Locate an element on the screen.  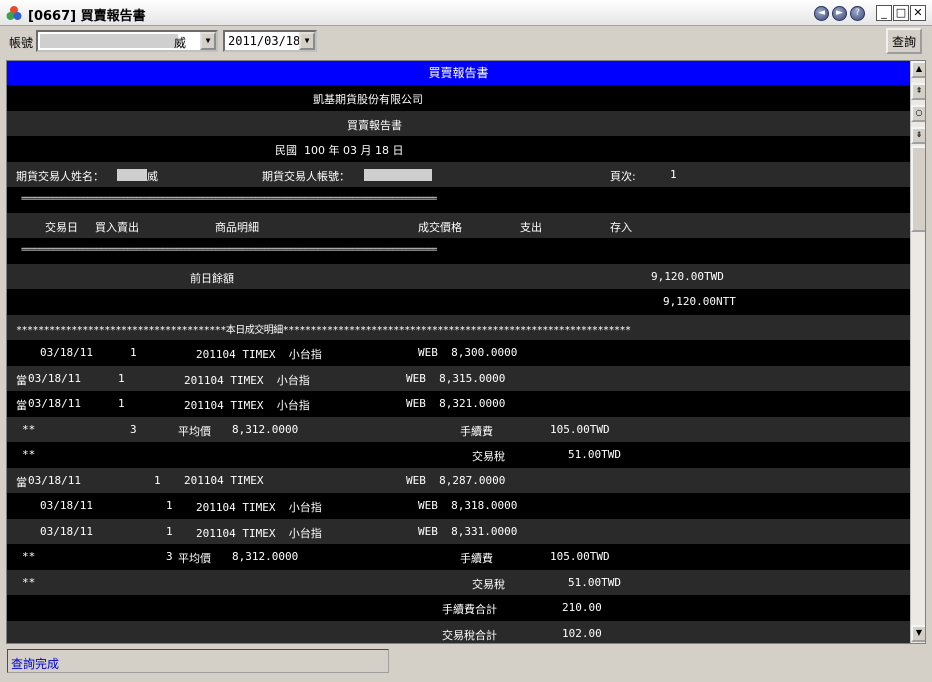
scroll-up-icon: ▲ is located at coordinates (918, 69).